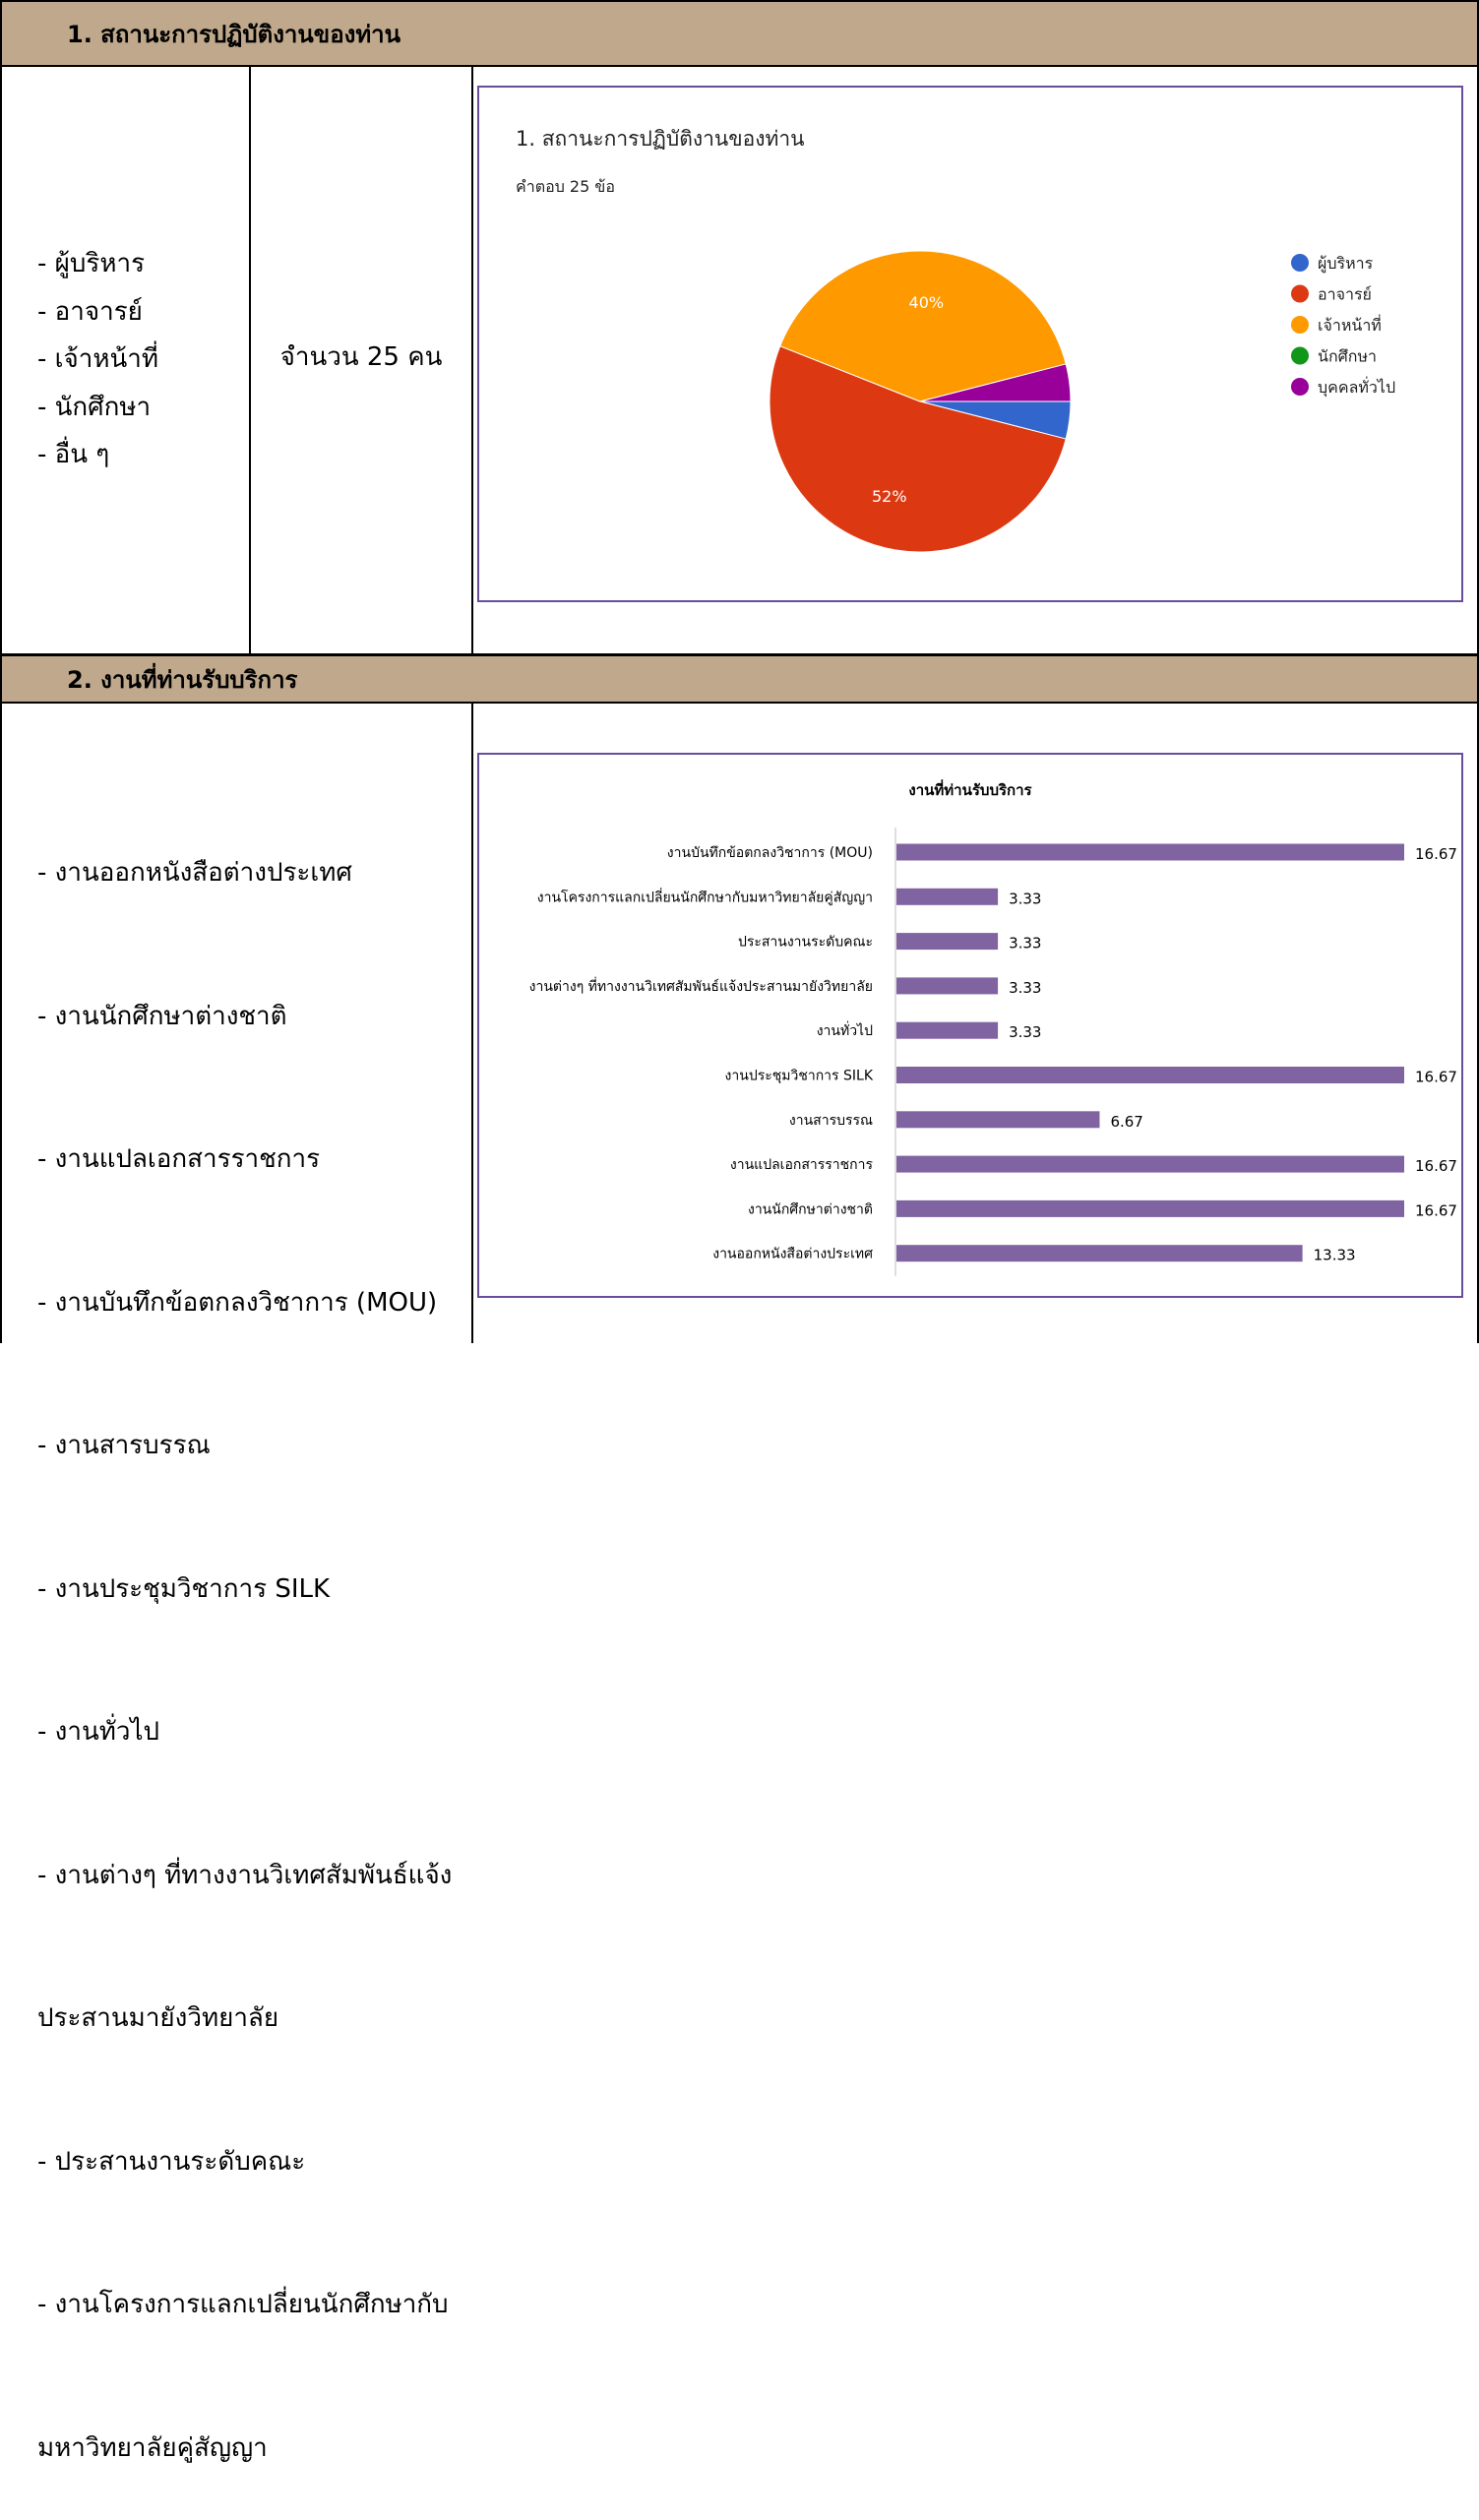  What do you see at coordinates (890, 496) in the screenshot?
I see `pie-slice-label: 52%` at bounding box center [890, 496].